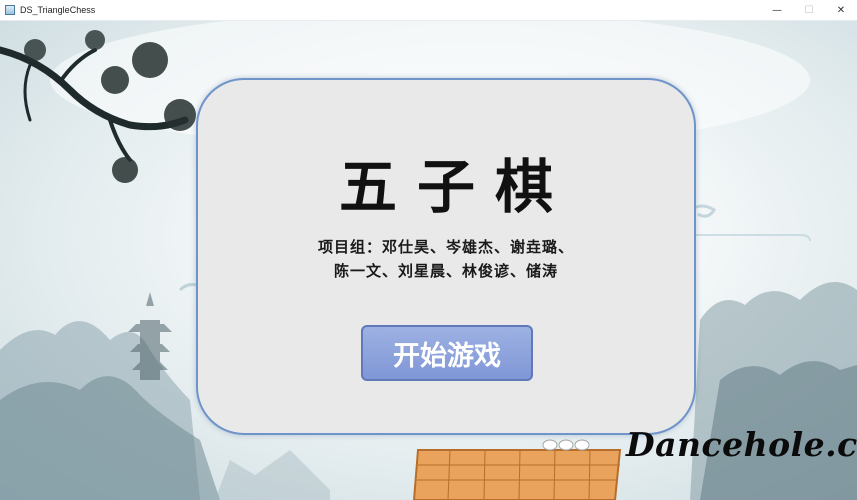  Describe the element at coordinates (445, 271) in the screenshot. I see `credits-line-2: 陈一文、刘星晨、林俊谚、储涛` at that location.